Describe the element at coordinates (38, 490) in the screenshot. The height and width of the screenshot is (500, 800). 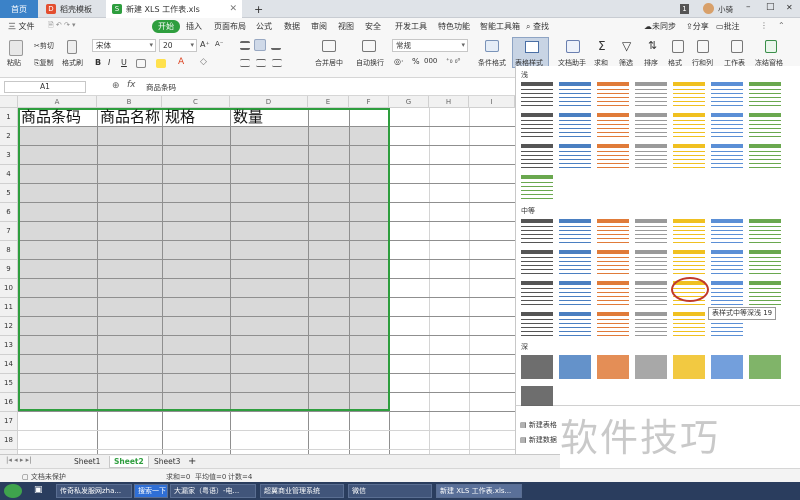
I see `folder-icon: ▣` at that location.